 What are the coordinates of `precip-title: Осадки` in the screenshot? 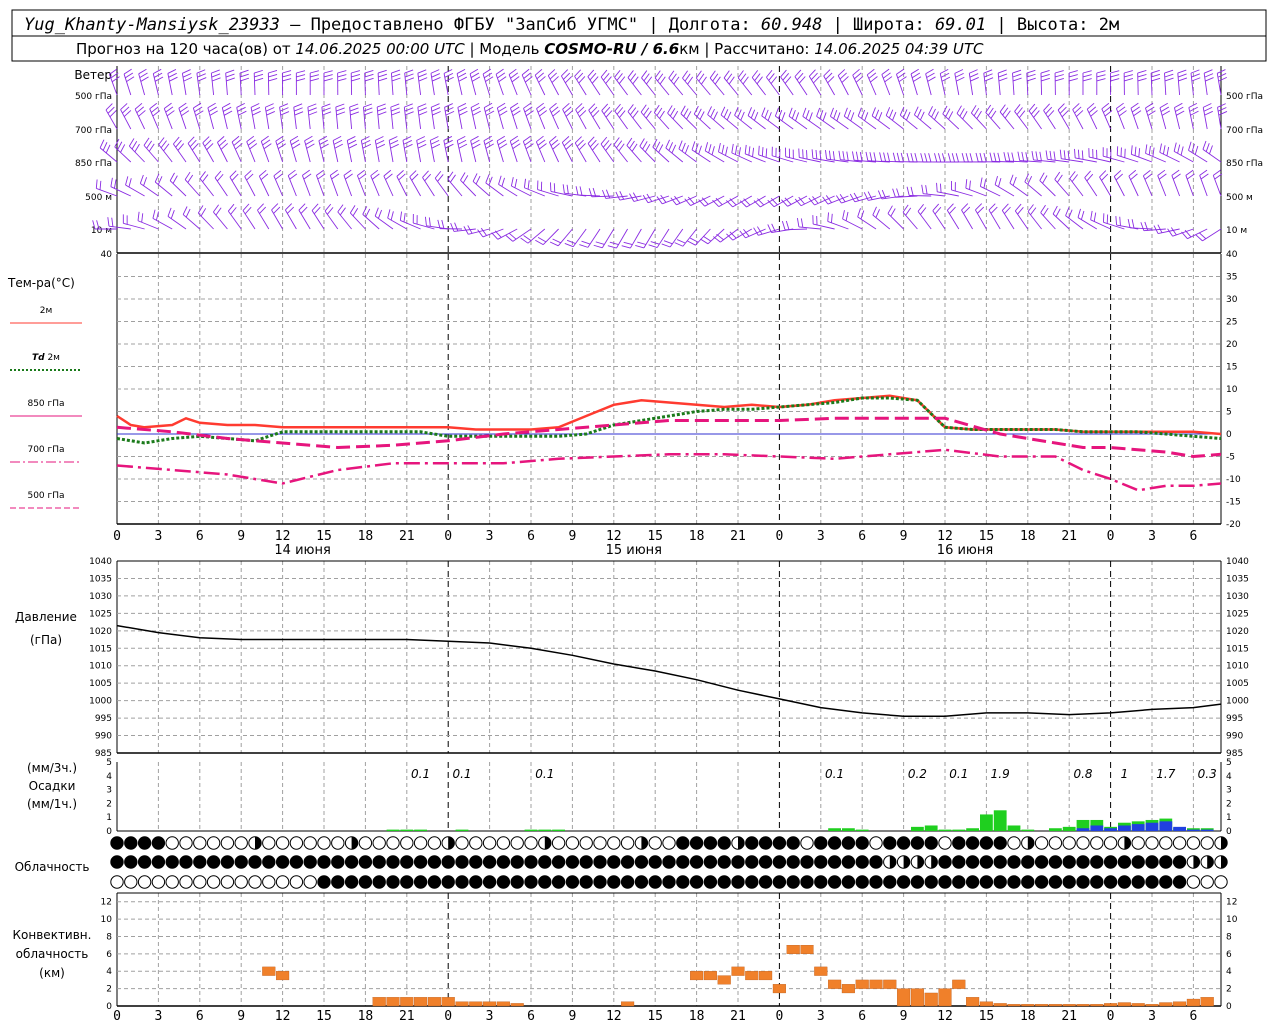 It's located at (52, 786).